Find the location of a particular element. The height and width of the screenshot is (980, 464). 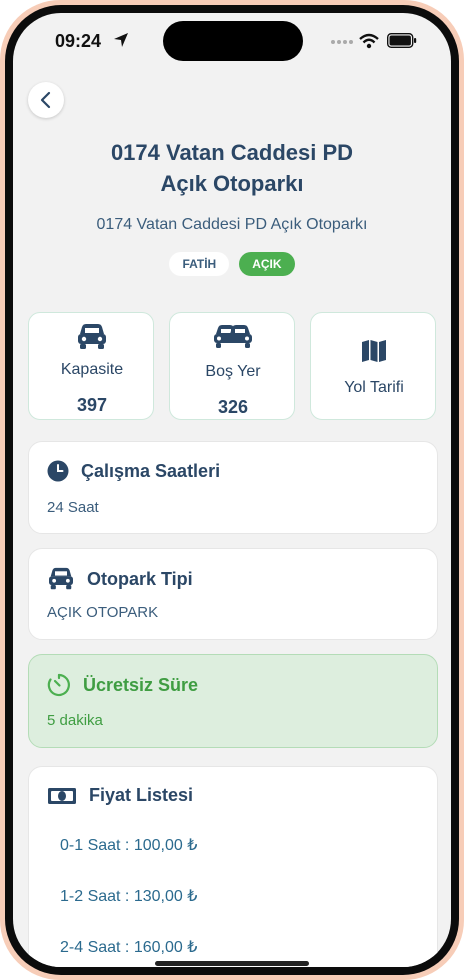

park-type-value: AÇIK OTOPARK is located at coordinates (103, 612).